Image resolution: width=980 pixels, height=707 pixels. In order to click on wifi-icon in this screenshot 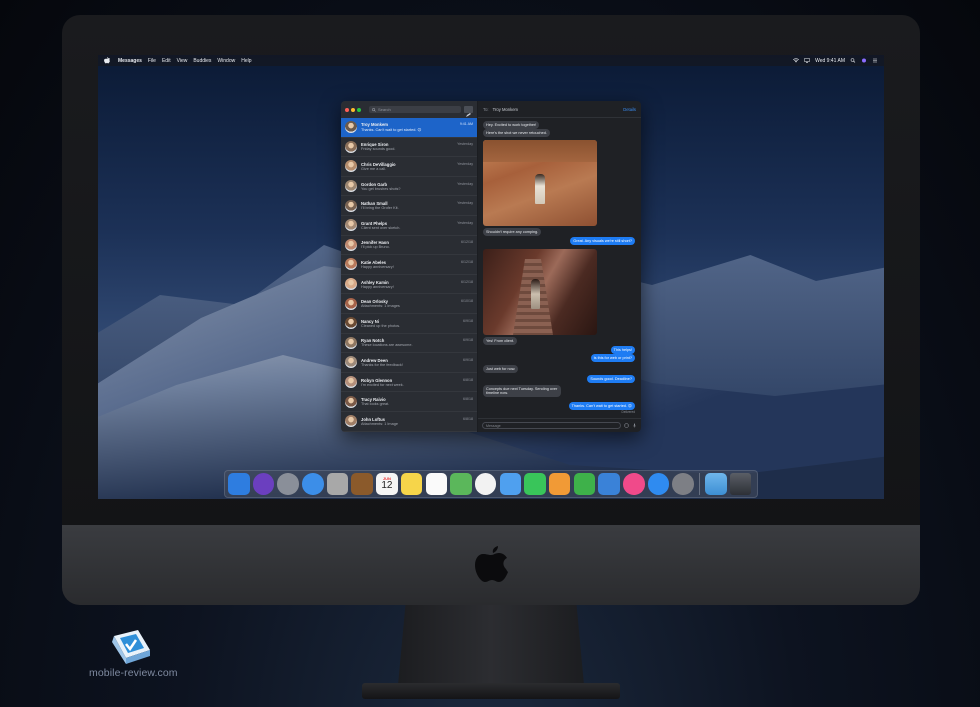, I will do `click(796, 60)`.